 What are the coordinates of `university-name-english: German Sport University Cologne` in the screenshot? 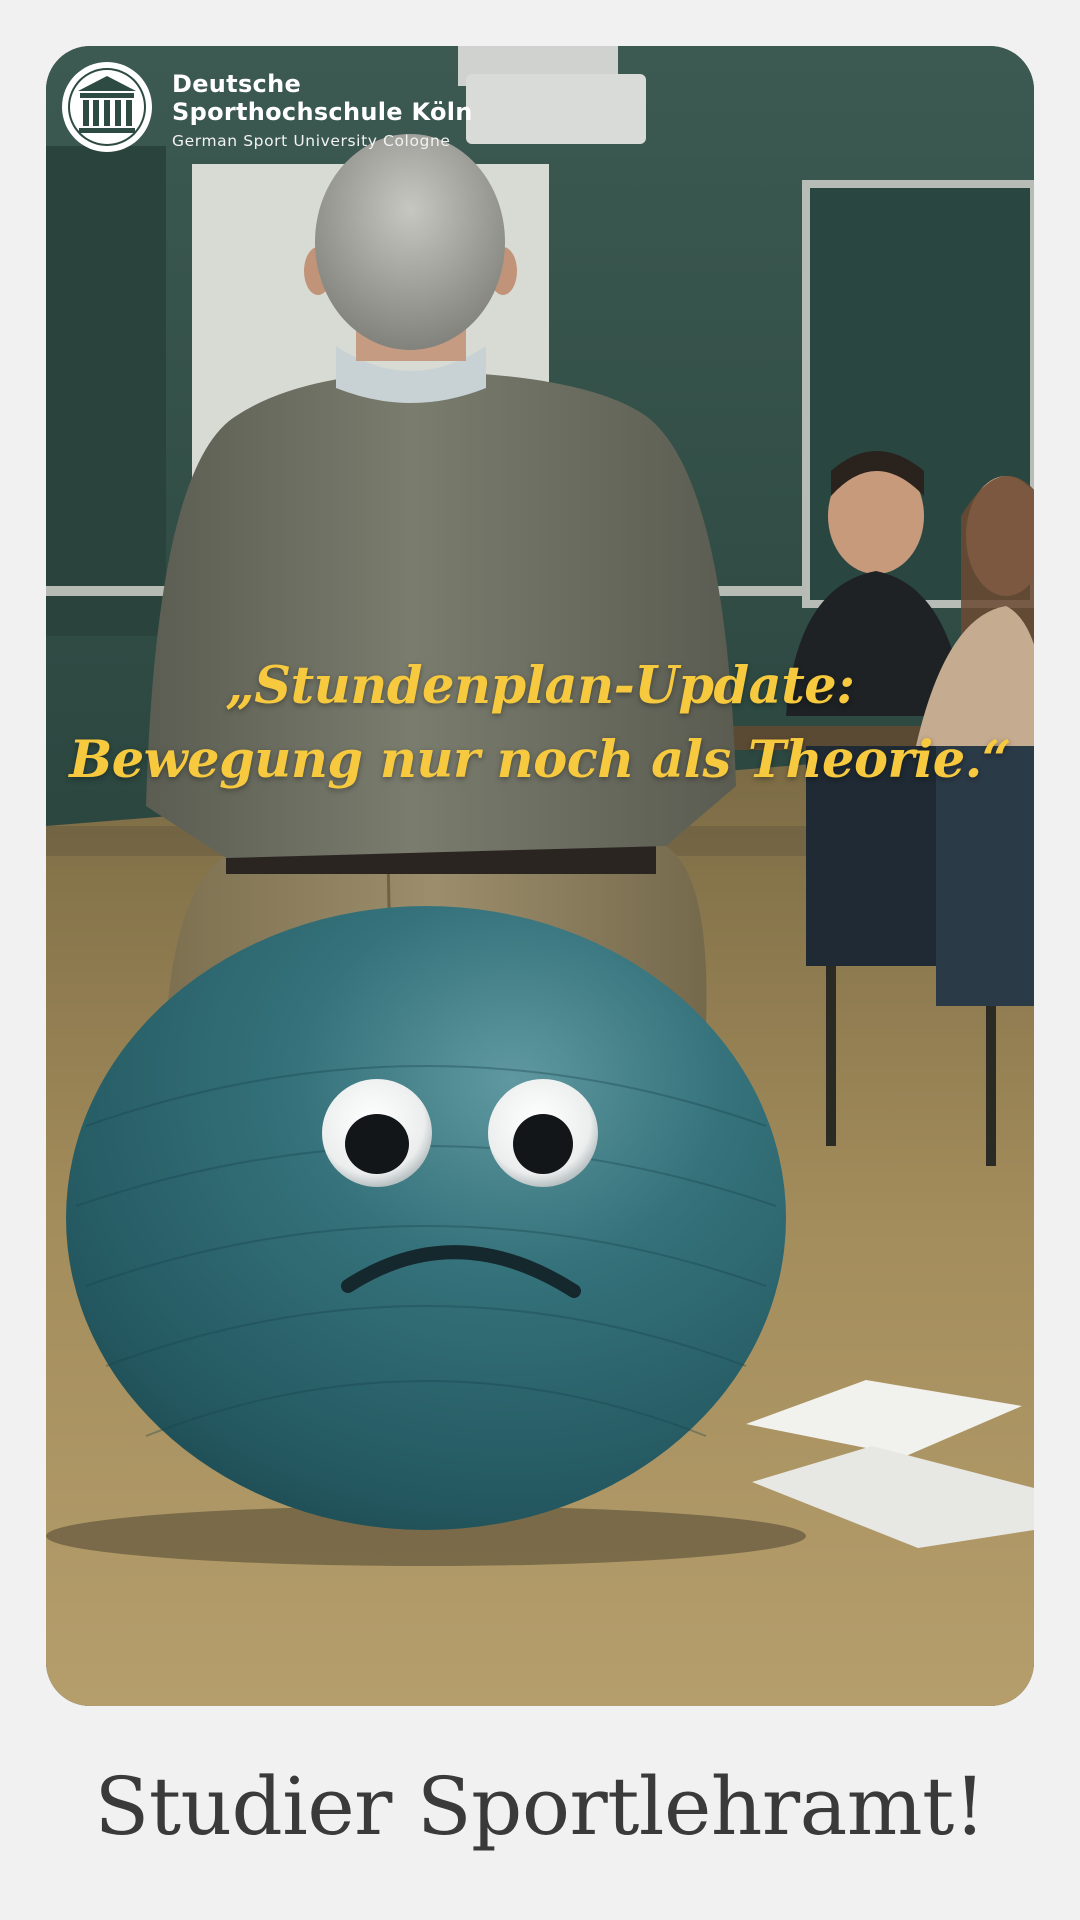 It's located at (311, 141).